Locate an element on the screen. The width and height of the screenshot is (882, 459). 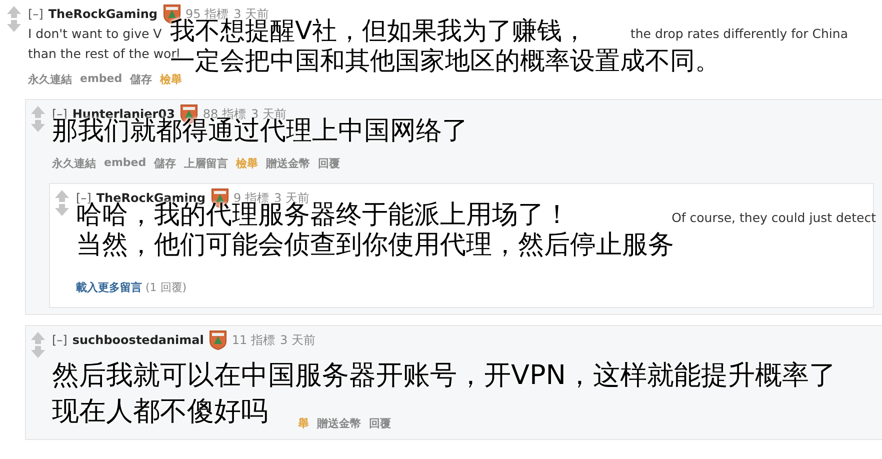
username-link: suchboostedanimal is located at coordinates (138, 340).